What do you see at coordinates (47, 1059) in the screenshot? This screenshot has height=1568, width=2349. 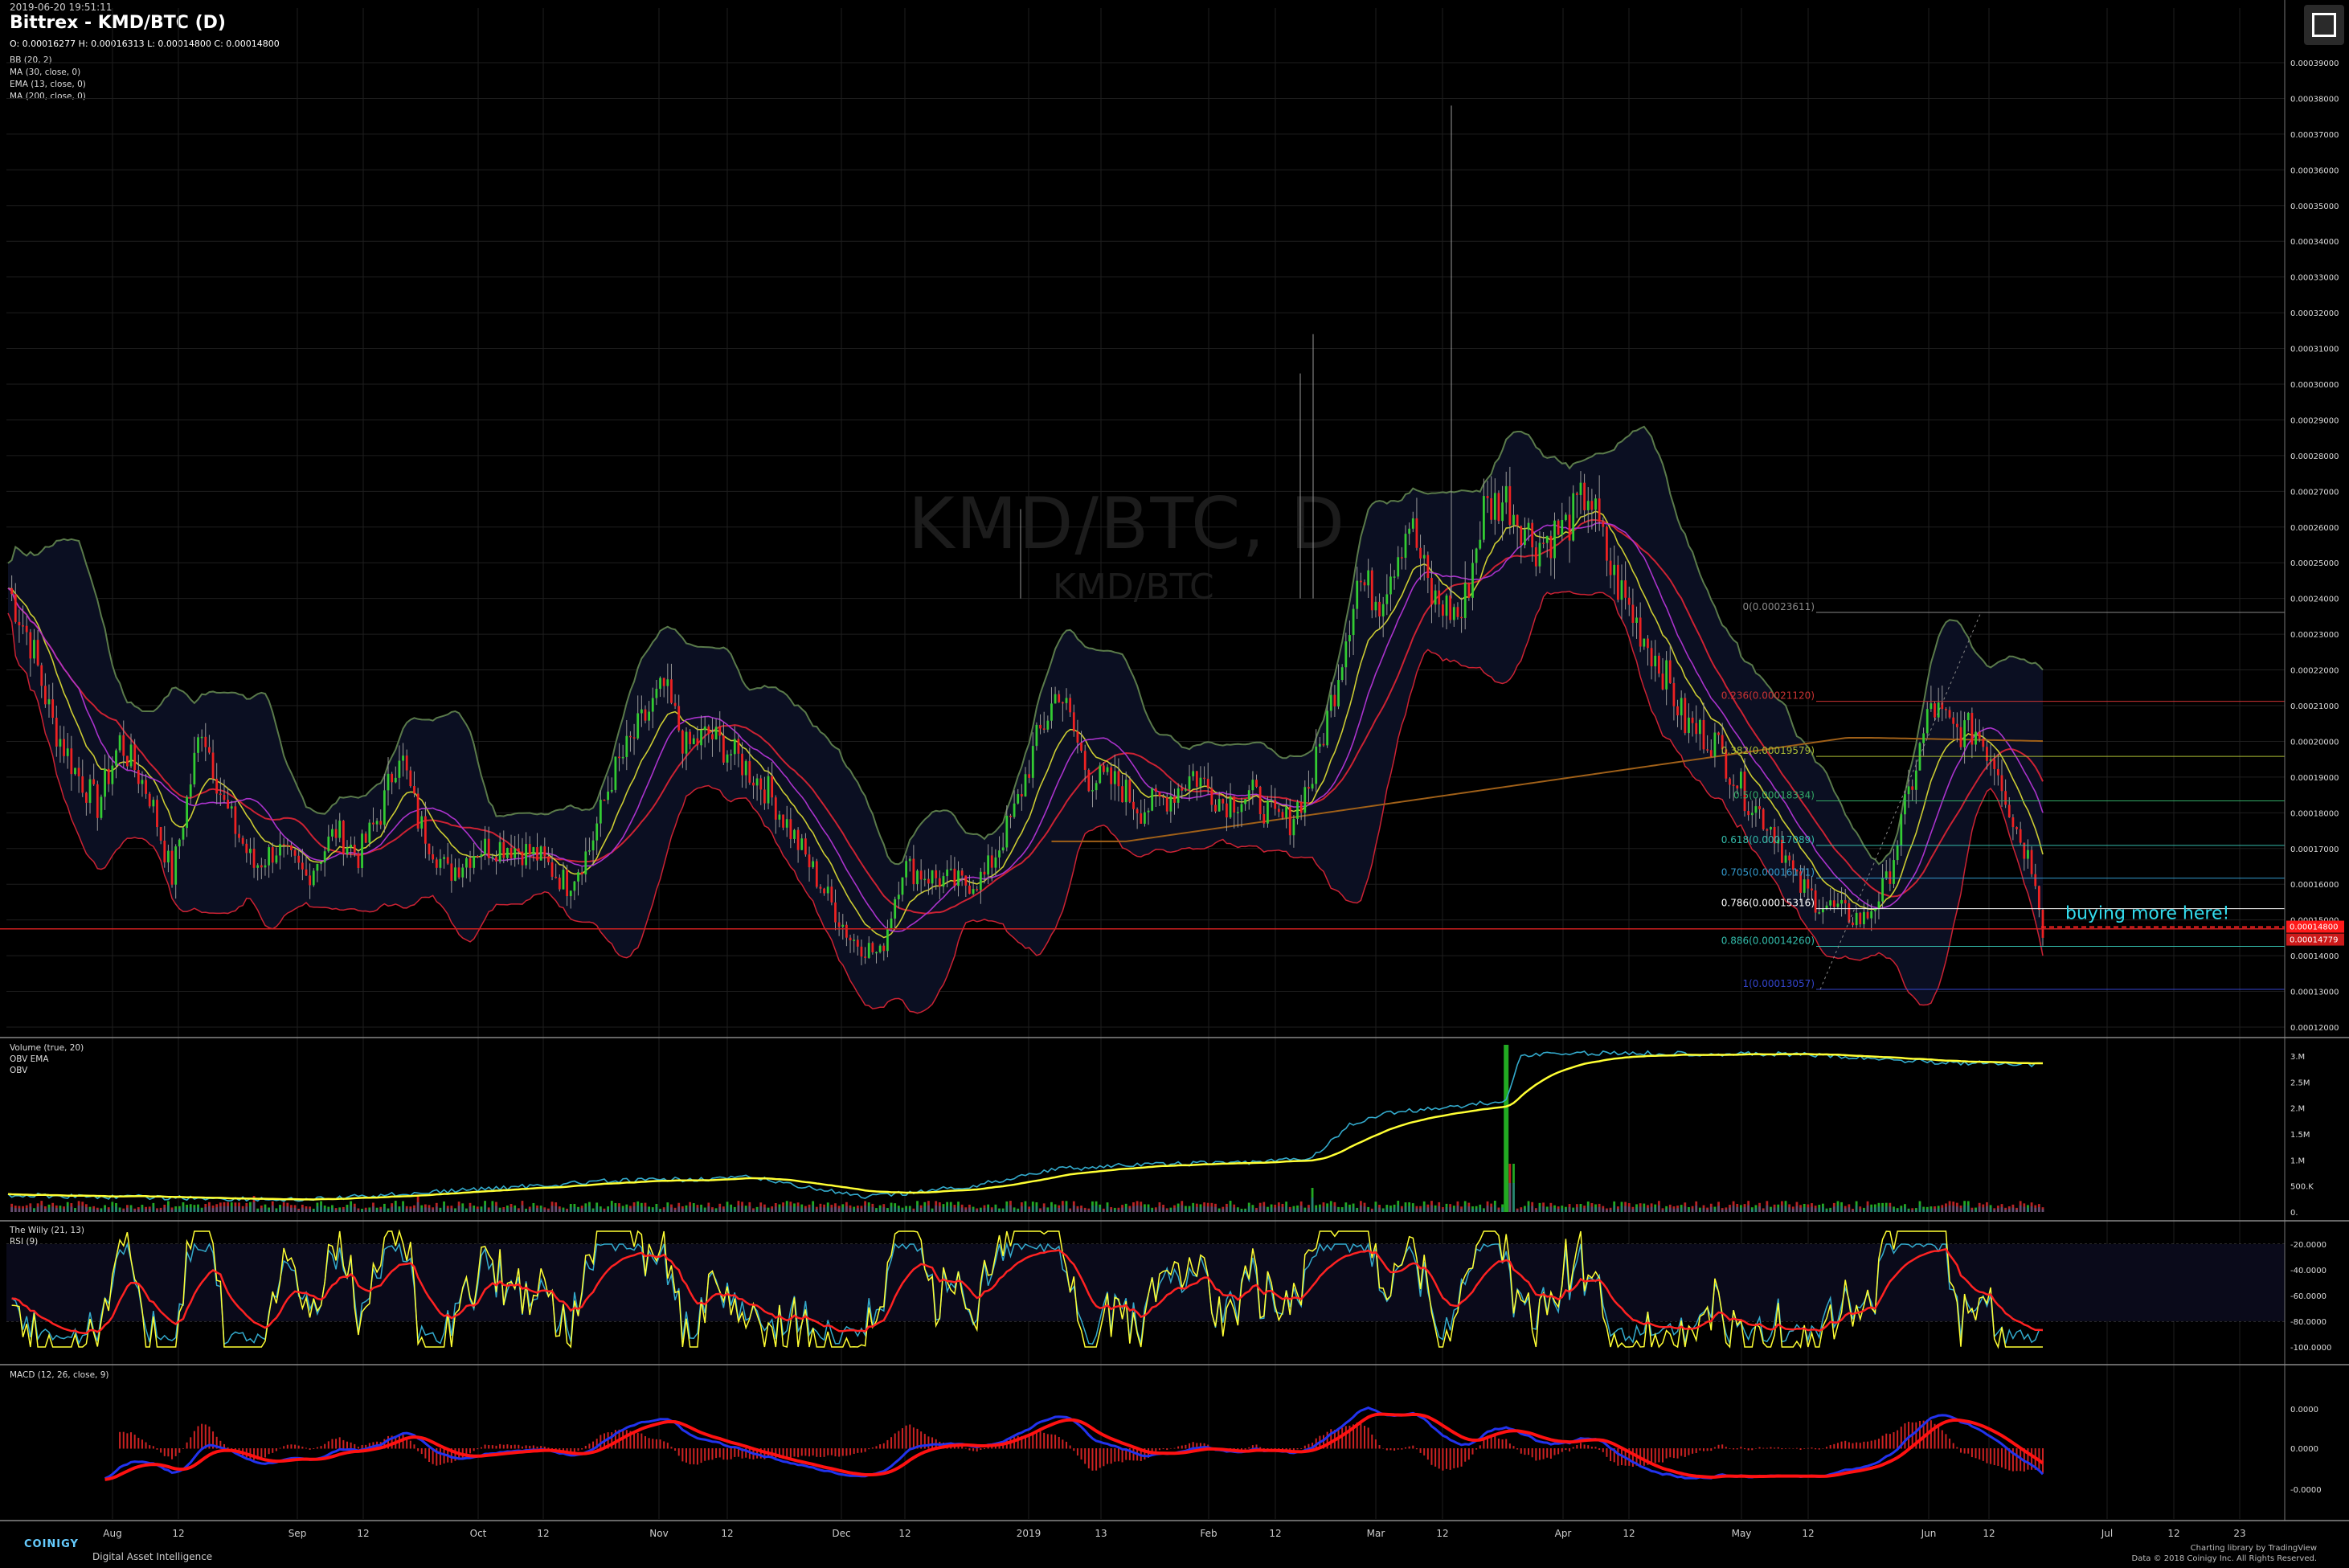 I see `obv-ema-label: OBV EMA` at bounding box center [47, 1059].